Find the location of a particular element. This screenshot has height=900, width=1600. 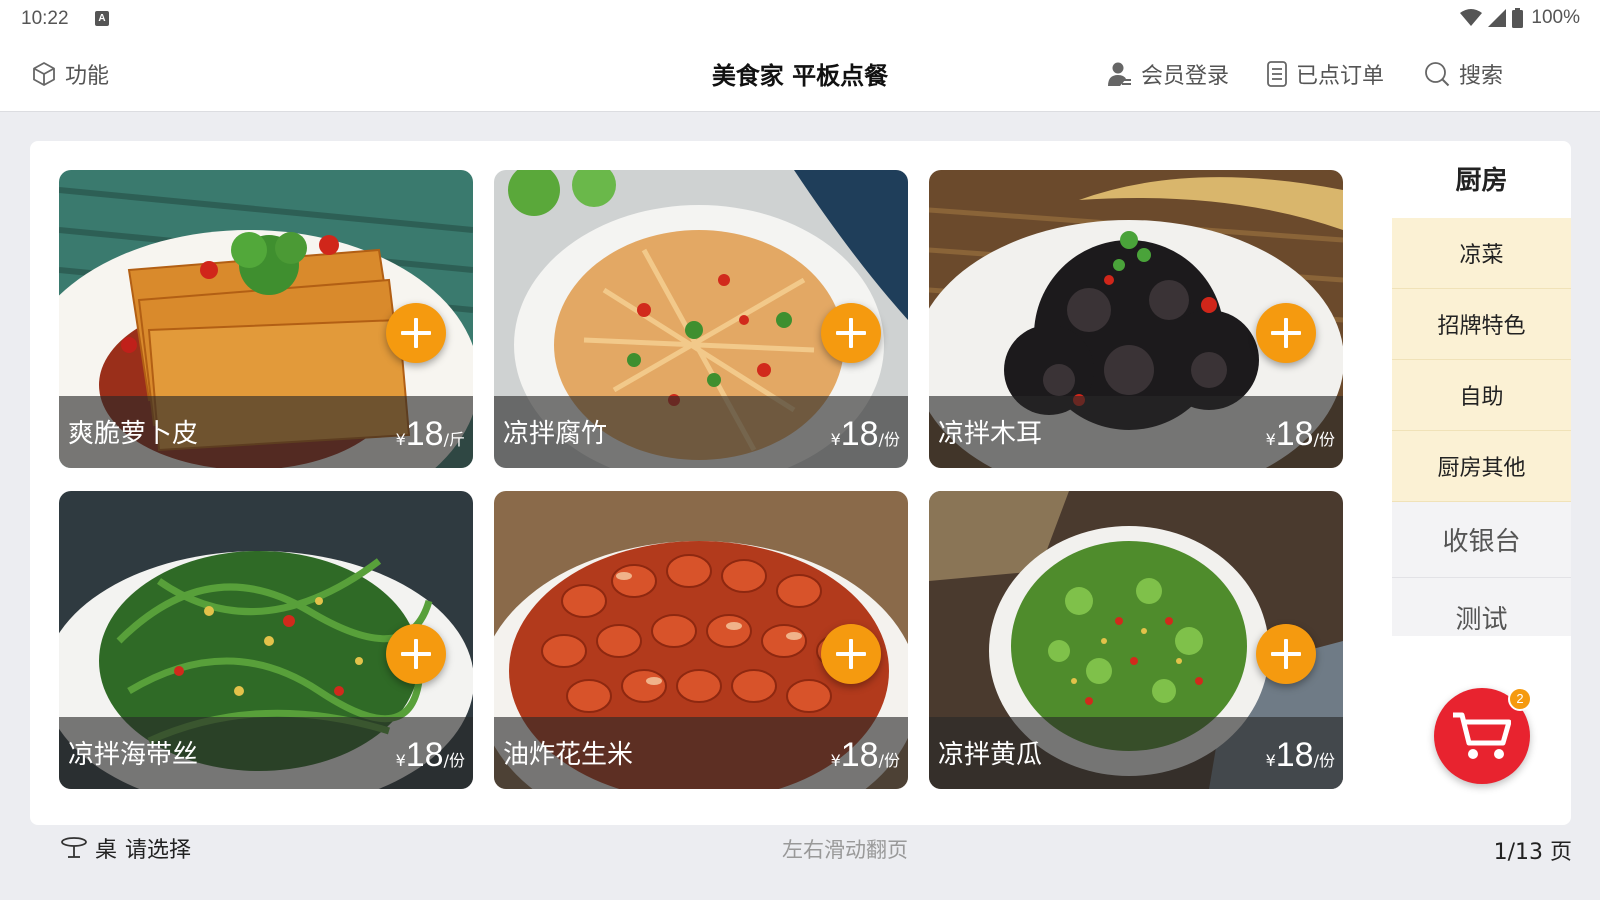

dish-card: 凉拌腐竹 ¥18/份 is located at coordinates (701, 319).